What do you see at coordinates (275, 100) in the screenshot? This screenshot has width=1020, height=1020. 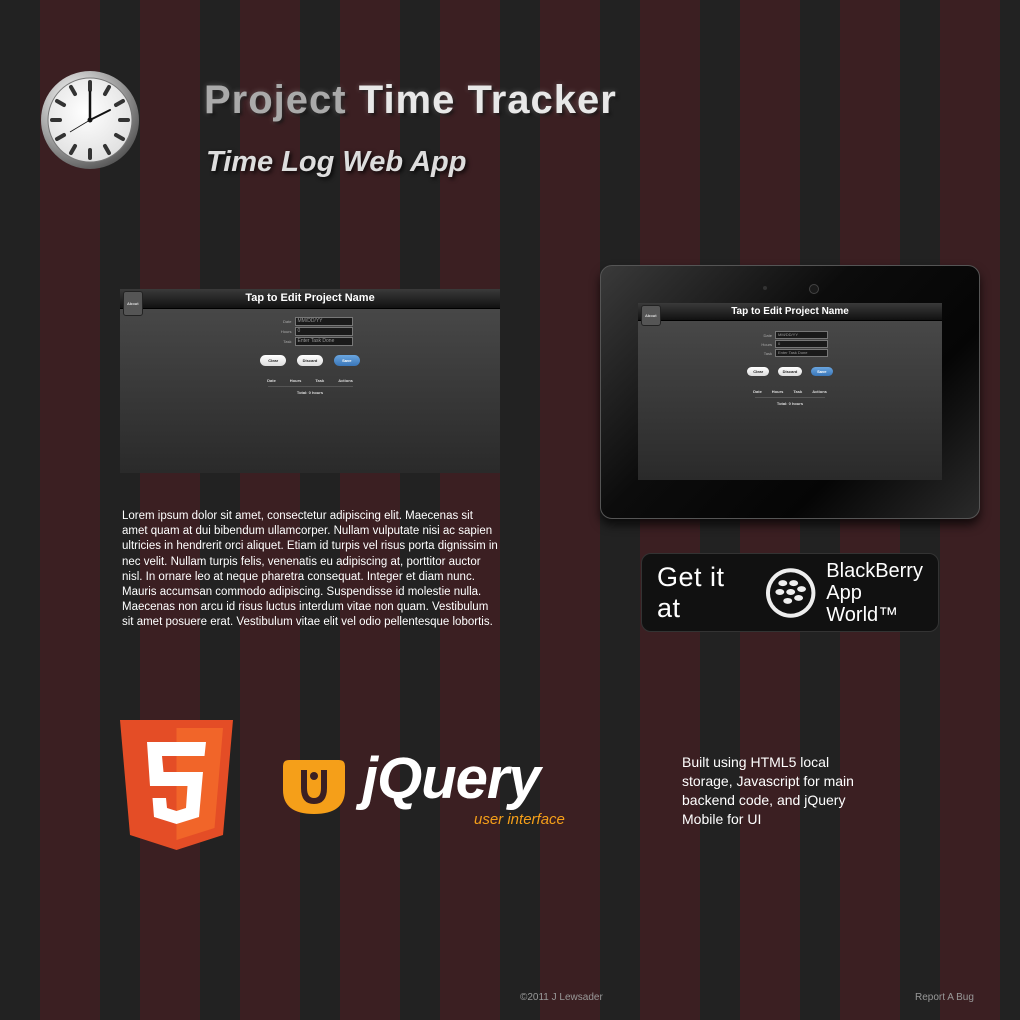 I see `title-word-project: Project` at bounding box center [275, 100].